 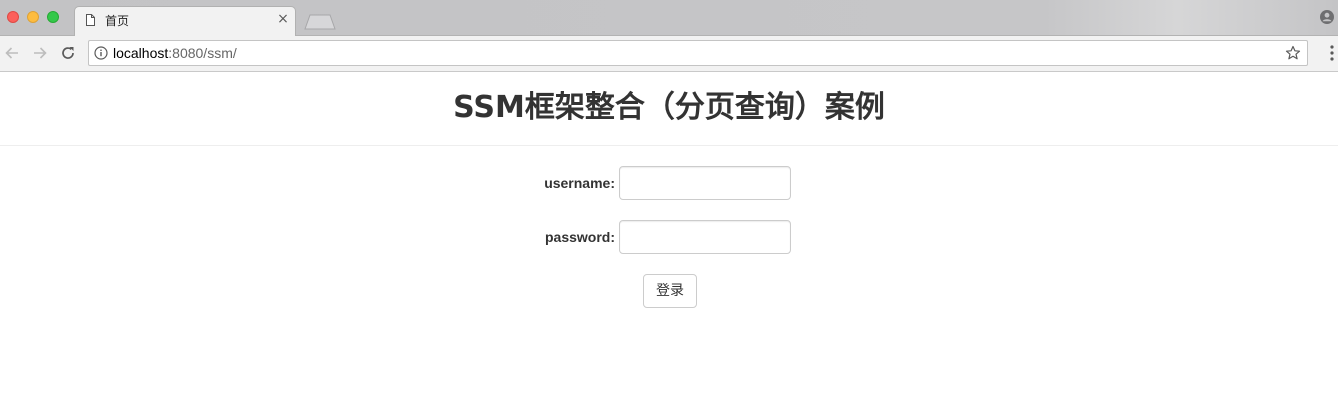 What do you see at coordinates (705, 183) in the screenshot?
I see `username-input` at bounding box center [705, 183].